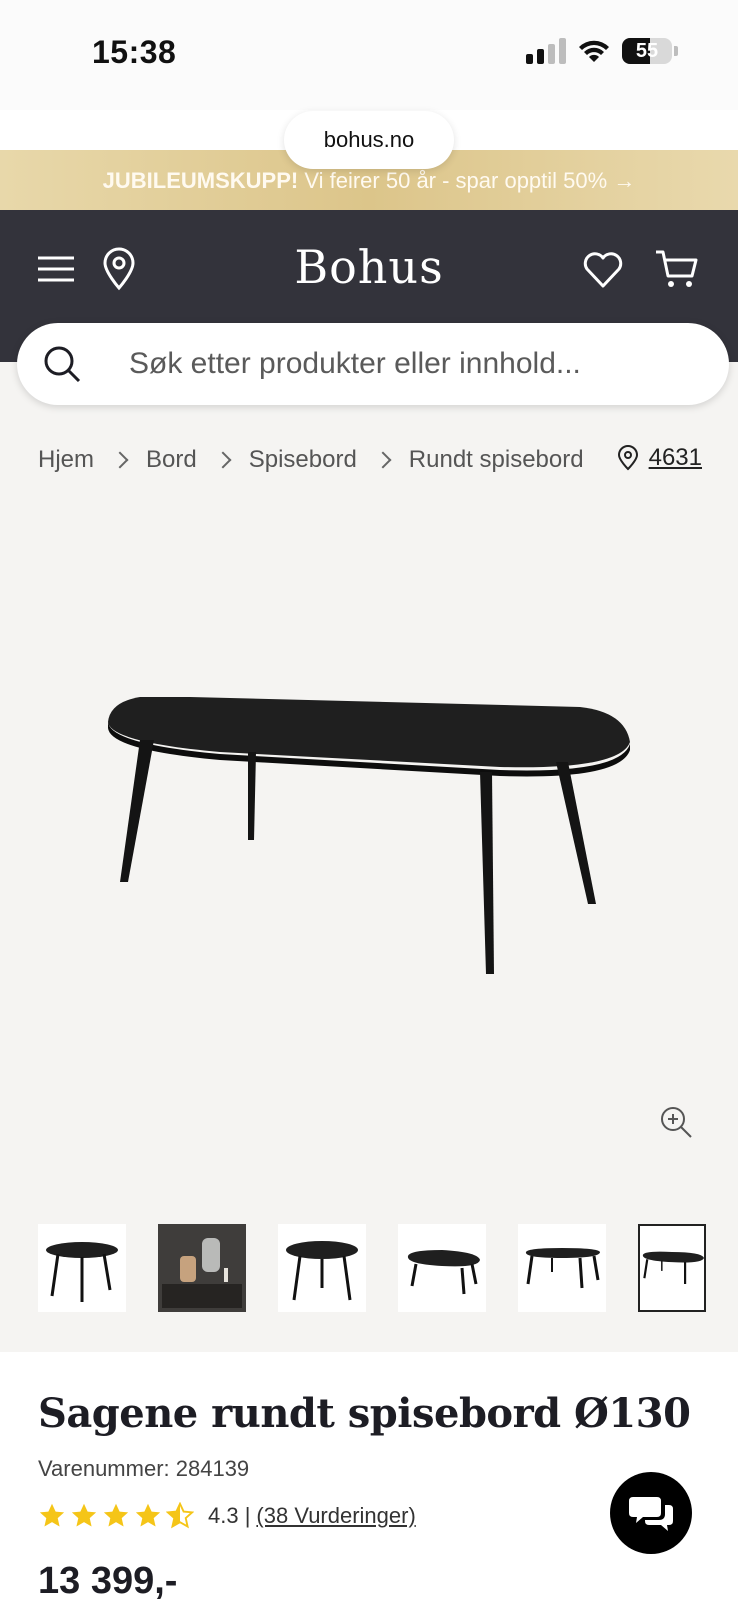  I want to click on rating-count-link: (38 Vurderinger), so click(335, 1516).